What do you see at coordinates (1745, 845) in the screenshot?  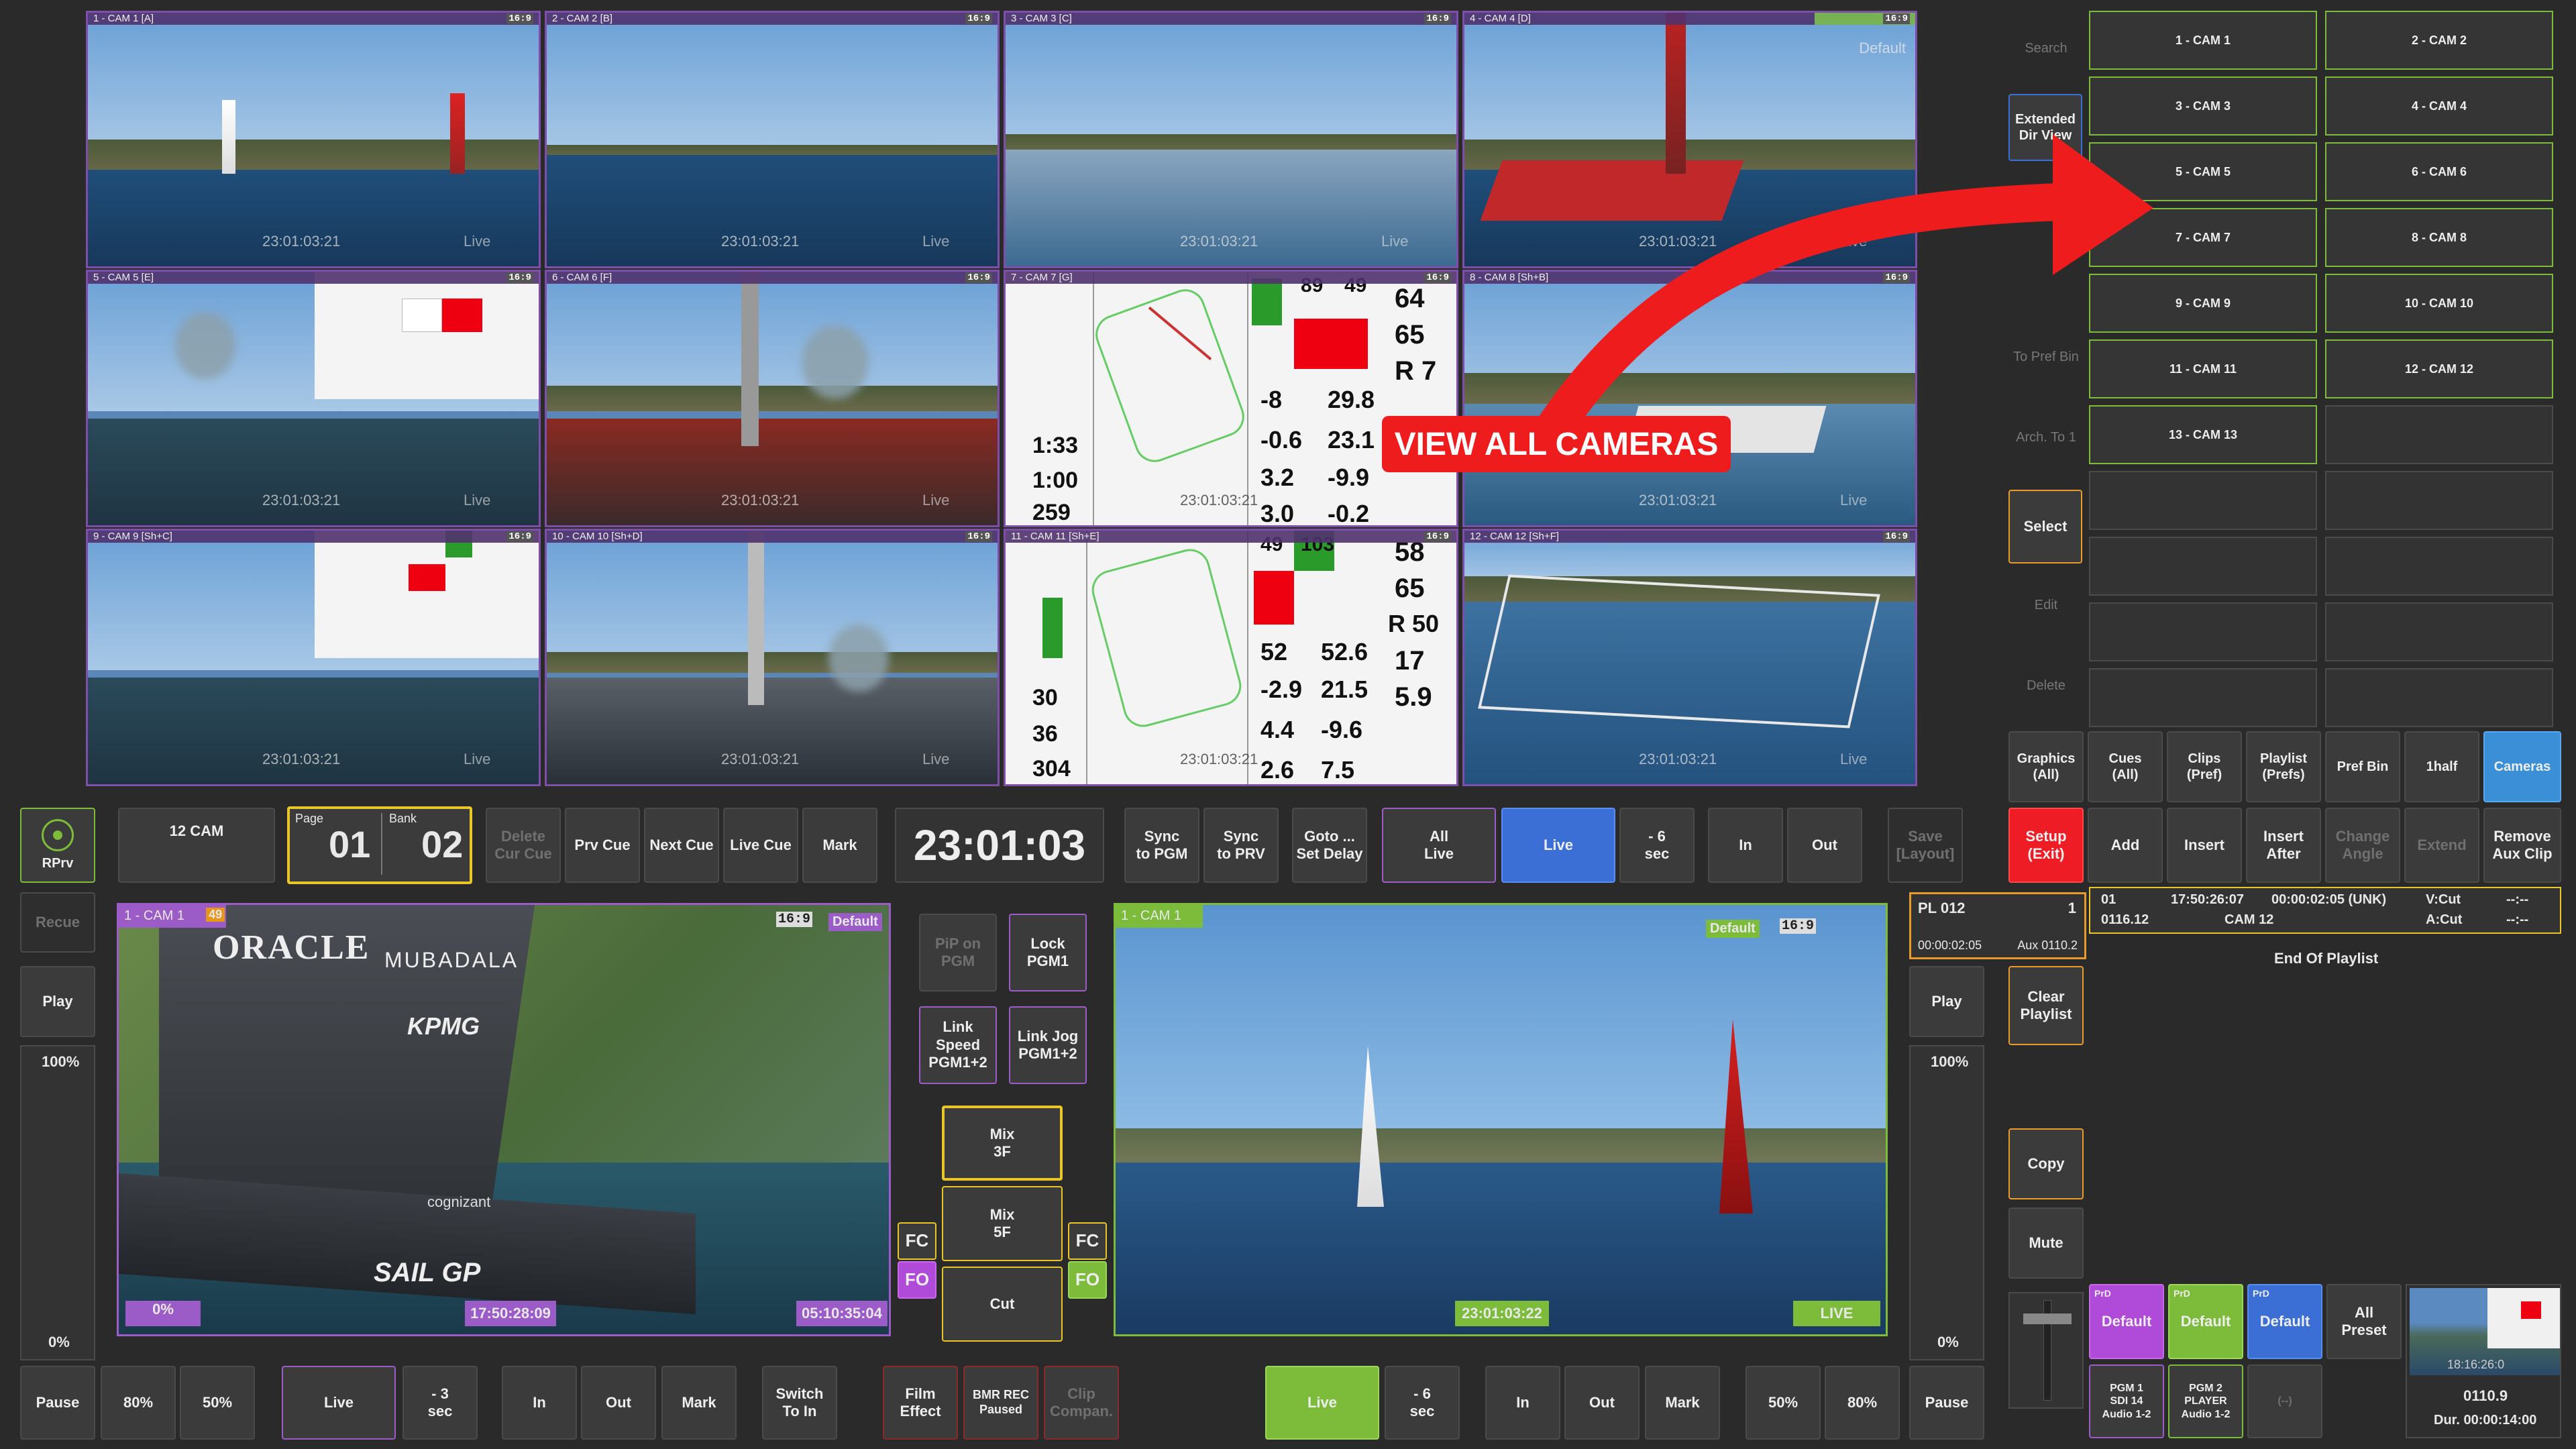 I see `in-button: In` at bounding box center [1745, 845].